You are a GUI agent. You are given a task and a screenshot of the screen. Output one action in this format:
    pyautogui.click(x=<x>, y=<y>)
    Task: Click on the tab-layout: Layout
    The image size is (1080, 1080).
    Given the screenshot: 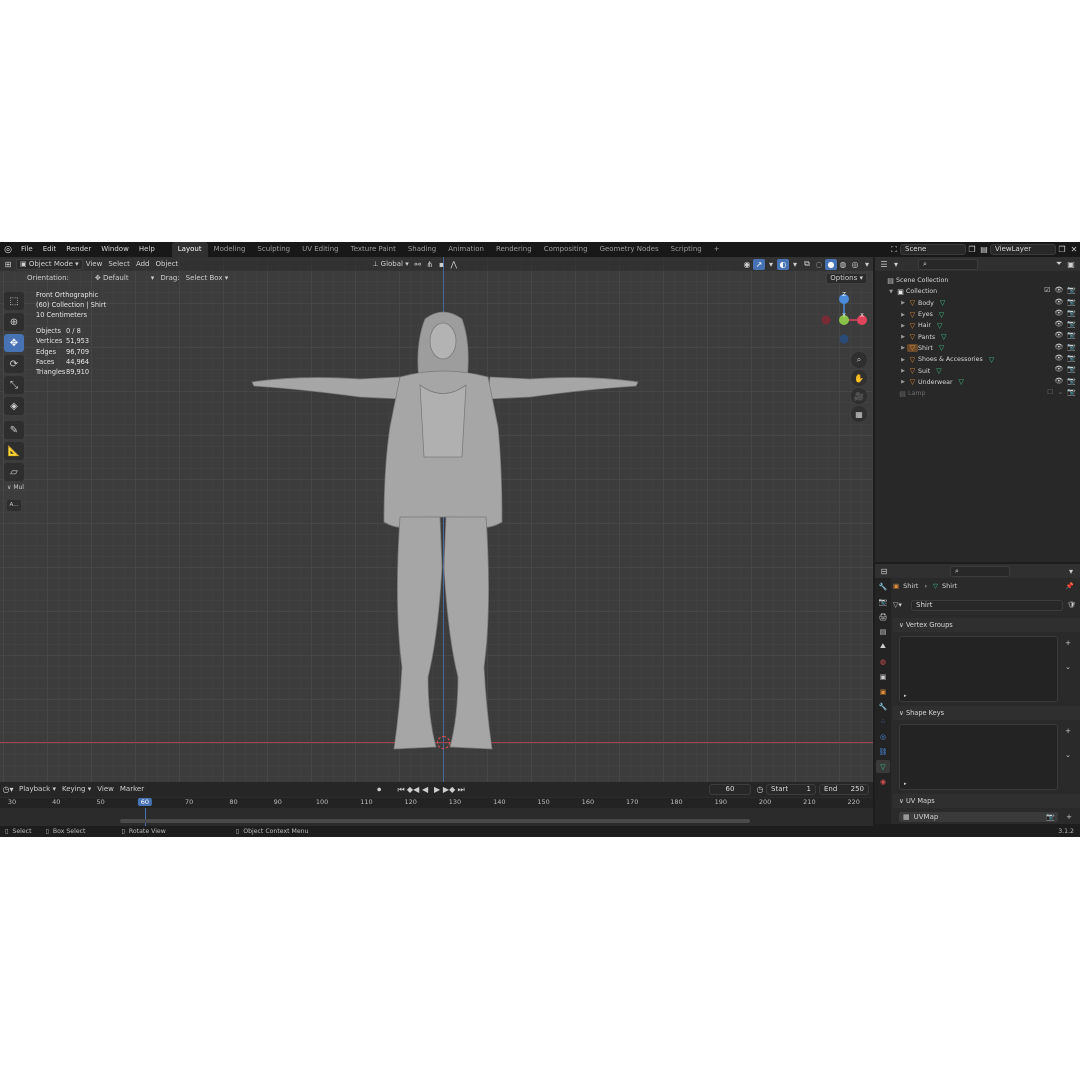 What is the action you would take?
    pyautogui.click(x=189, y=249)
    